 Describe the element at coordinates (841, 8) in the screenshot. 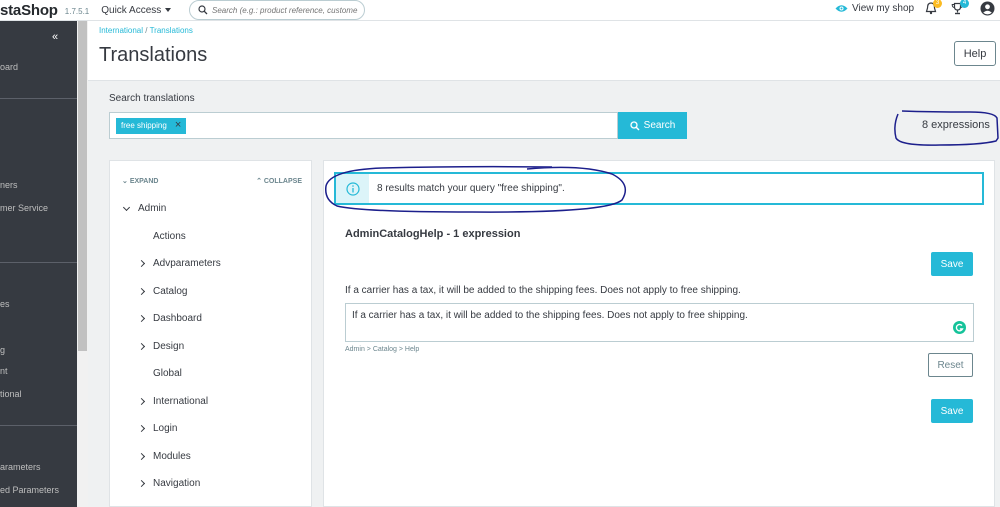

I see `eye-icon` at that location.